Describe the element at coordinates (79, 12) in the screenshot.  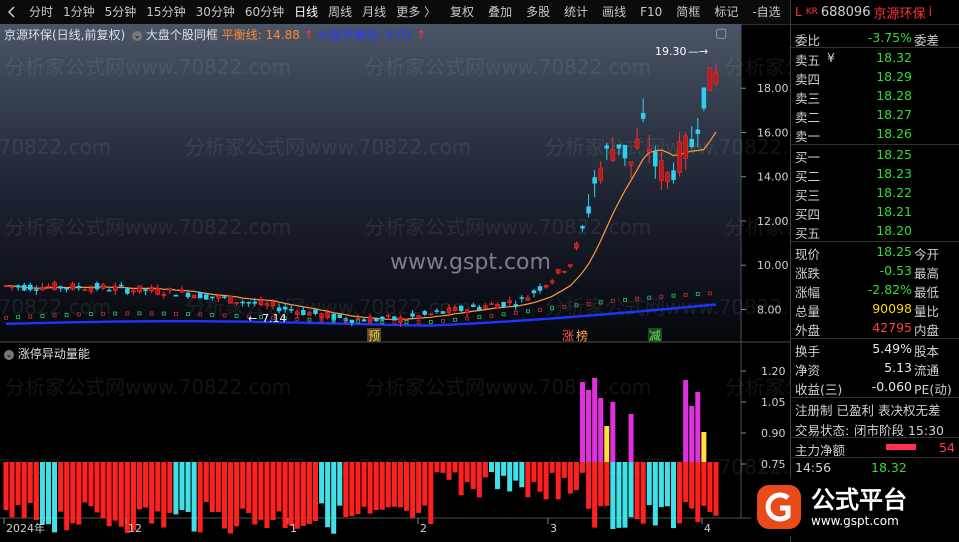
I see `period-1min: 1分钟` at that location.